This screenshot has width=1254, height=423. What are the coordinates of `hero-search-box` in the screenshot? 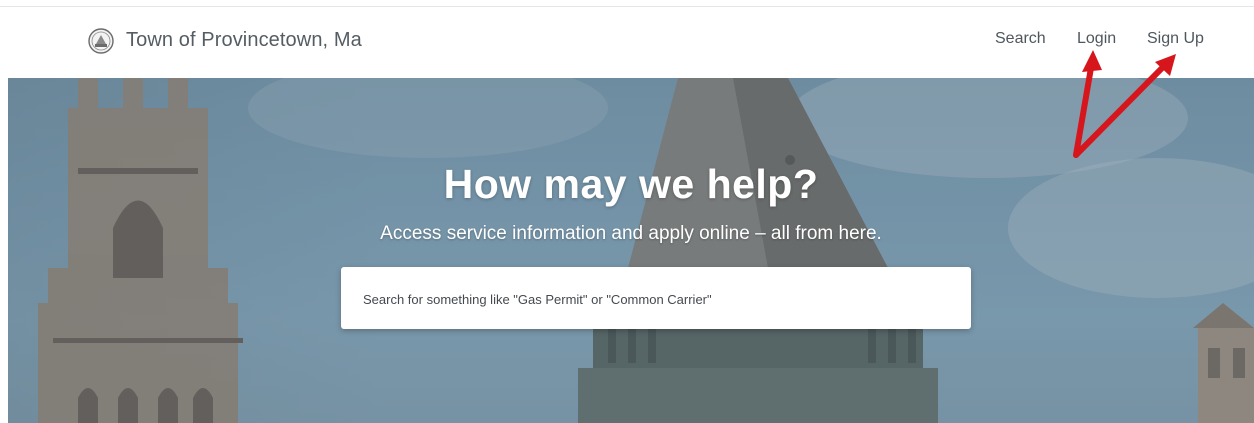 It's located at (656, 299).